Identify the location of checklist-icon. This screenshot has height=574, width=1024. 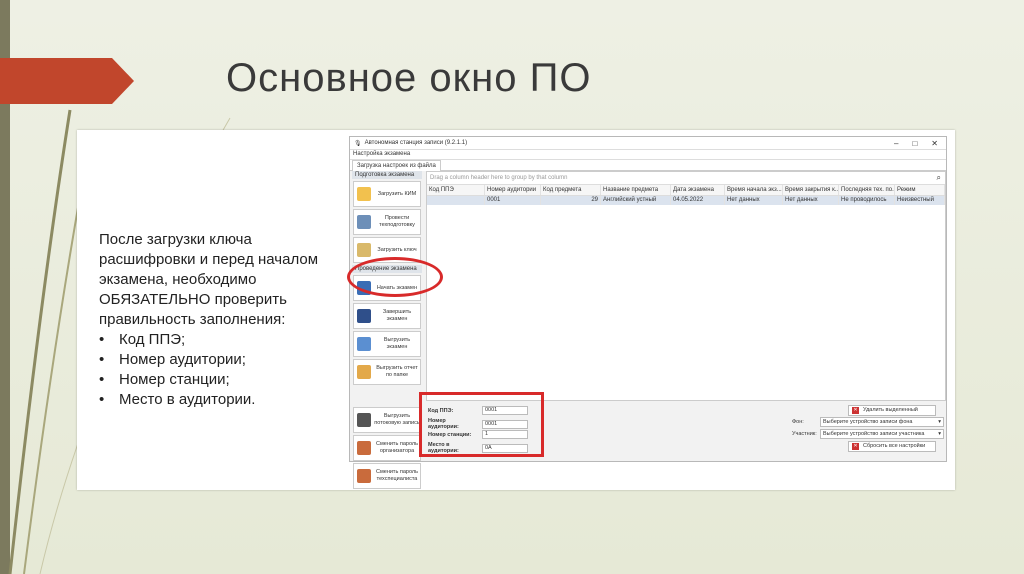
(364, 222).